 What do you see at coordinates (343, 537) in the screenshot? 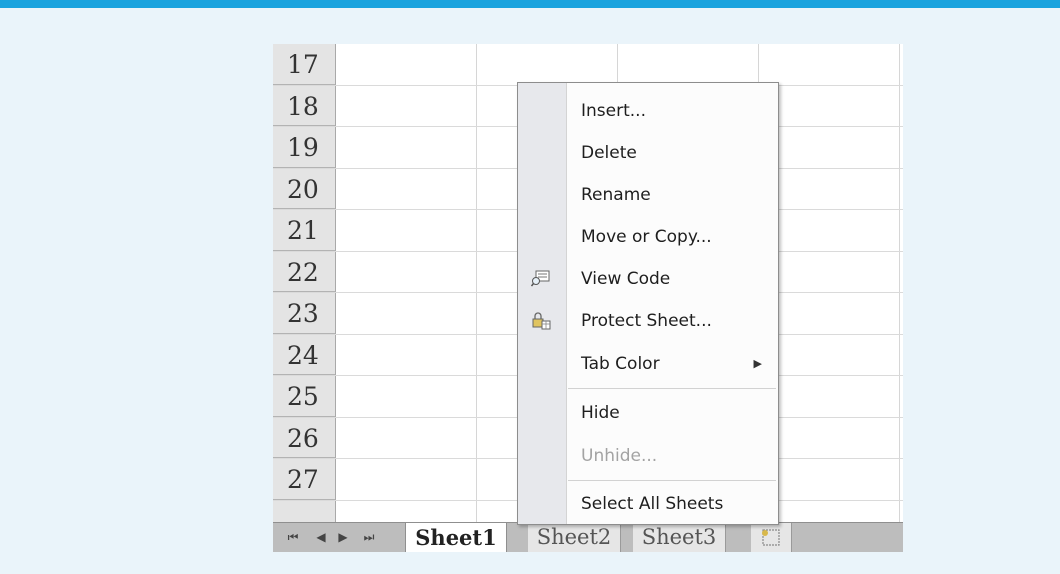
I see `next-sheet-button: ▶` at bounding box center [343, 537].